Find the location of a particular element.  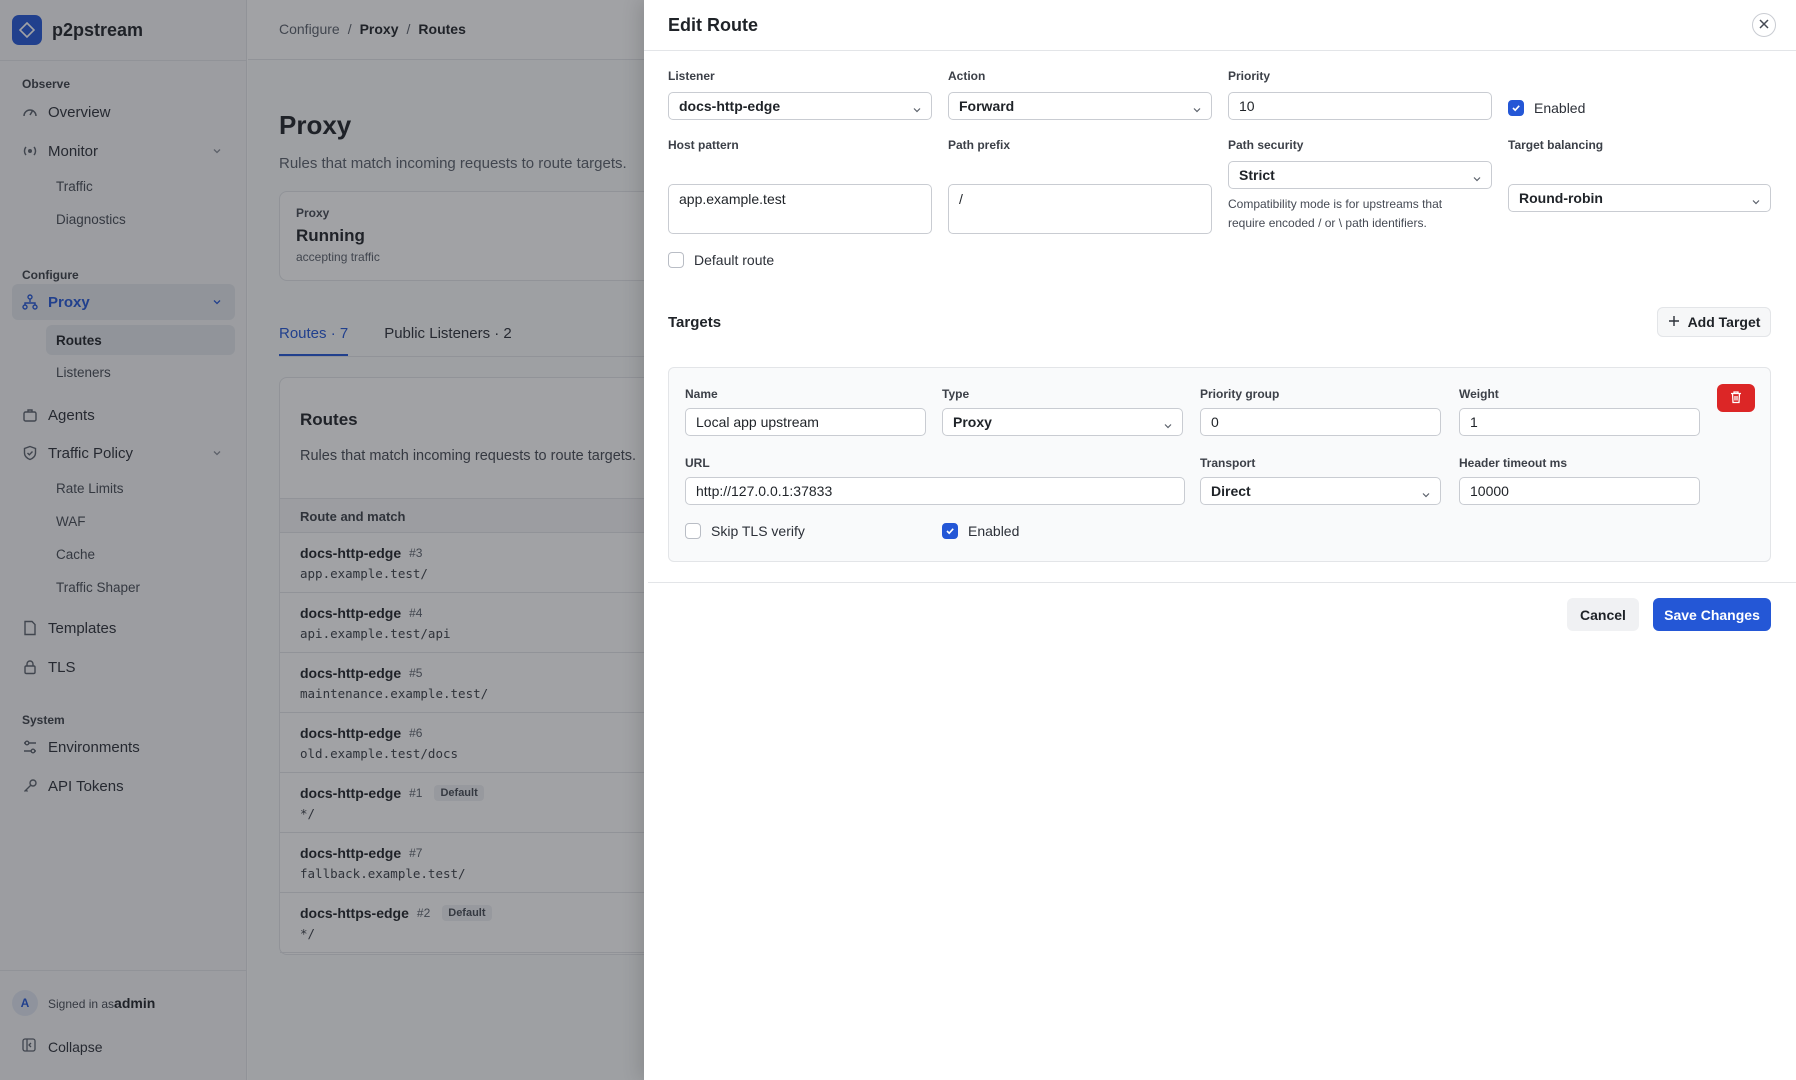

target-balancing-value: Round-robin is located at coordinates (1561, 198).